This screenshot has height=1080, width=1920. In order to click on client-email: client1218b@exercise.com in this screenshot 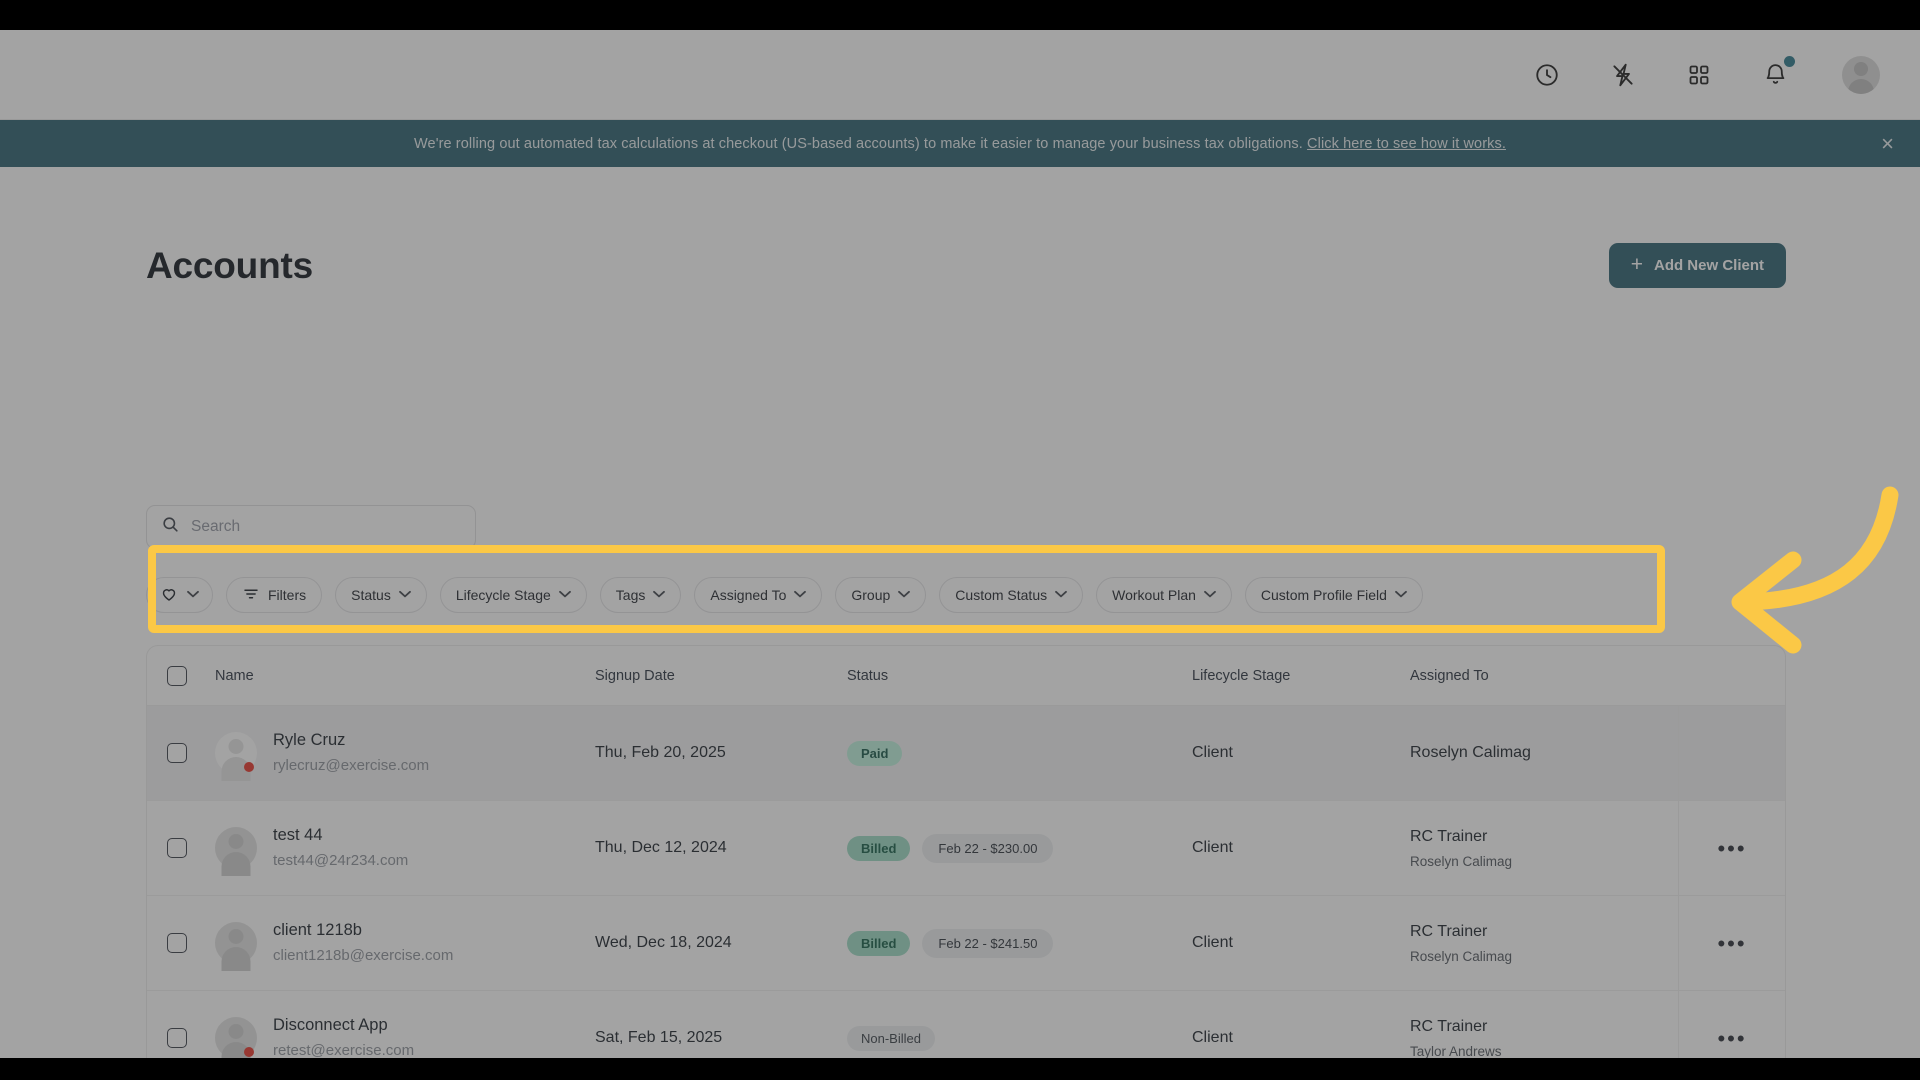, I will do `click(363, 955)`.